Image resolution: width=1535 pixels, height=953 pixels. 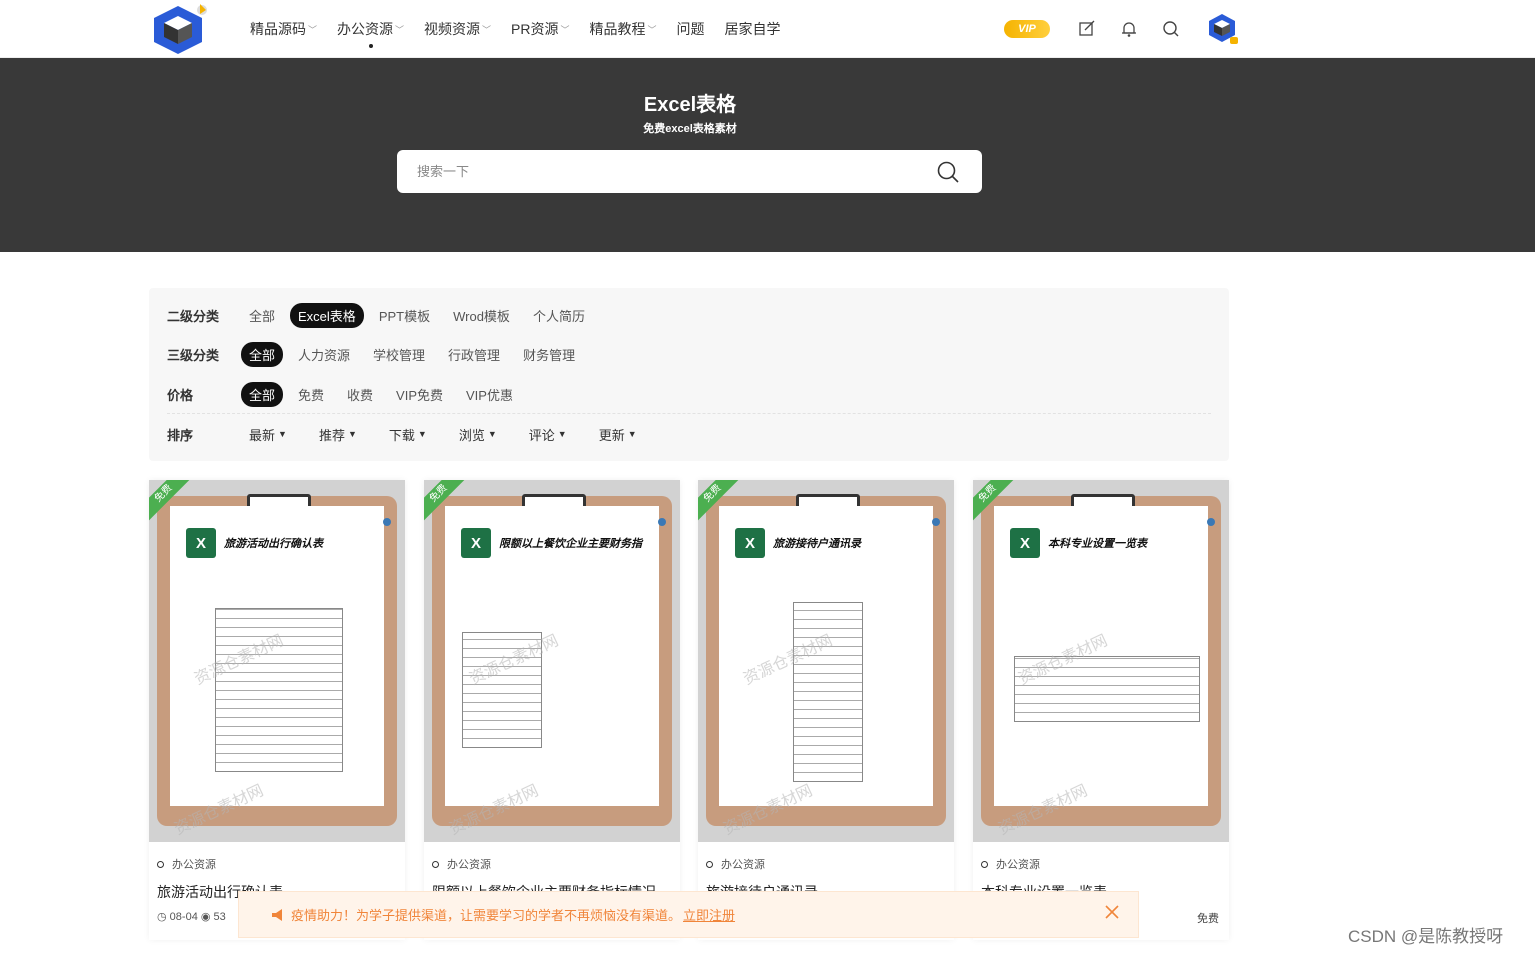 What do you see at coordinates (404, 315) in the screenshot?
I see `filter-option-secondary-2: PPT模板` at bounding box center [404, 315].